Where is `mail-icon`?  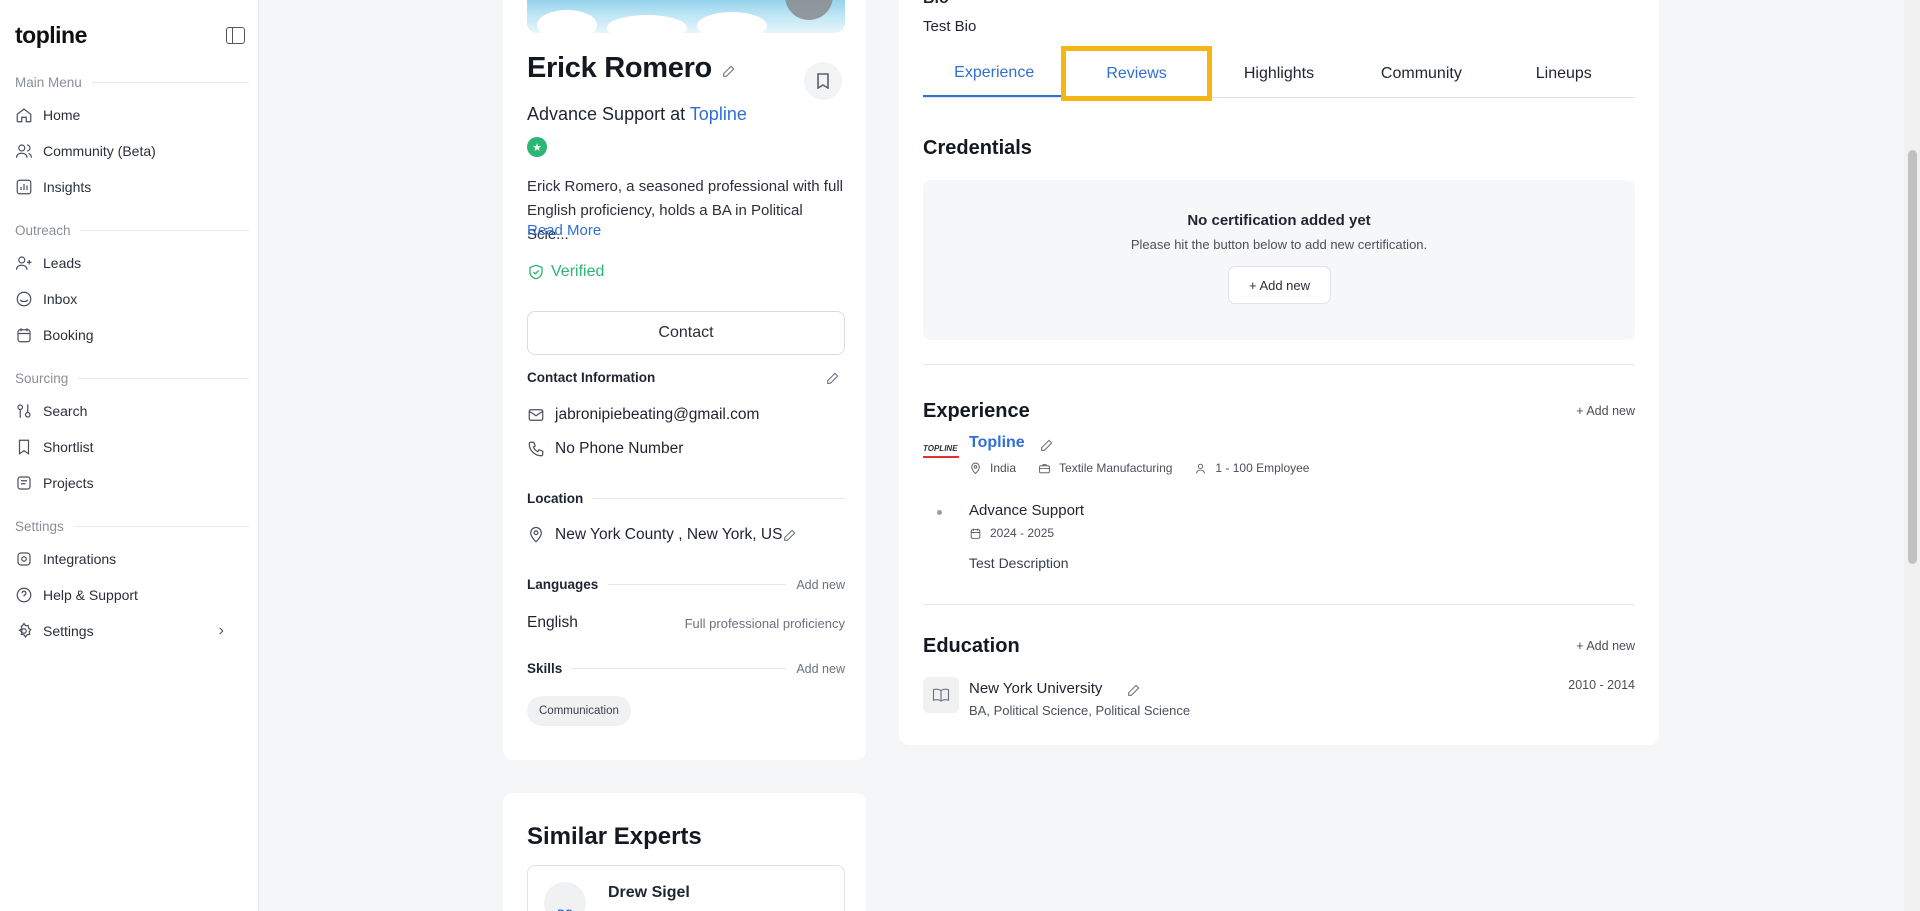 mail-icon is located at coordinates (536, 415).